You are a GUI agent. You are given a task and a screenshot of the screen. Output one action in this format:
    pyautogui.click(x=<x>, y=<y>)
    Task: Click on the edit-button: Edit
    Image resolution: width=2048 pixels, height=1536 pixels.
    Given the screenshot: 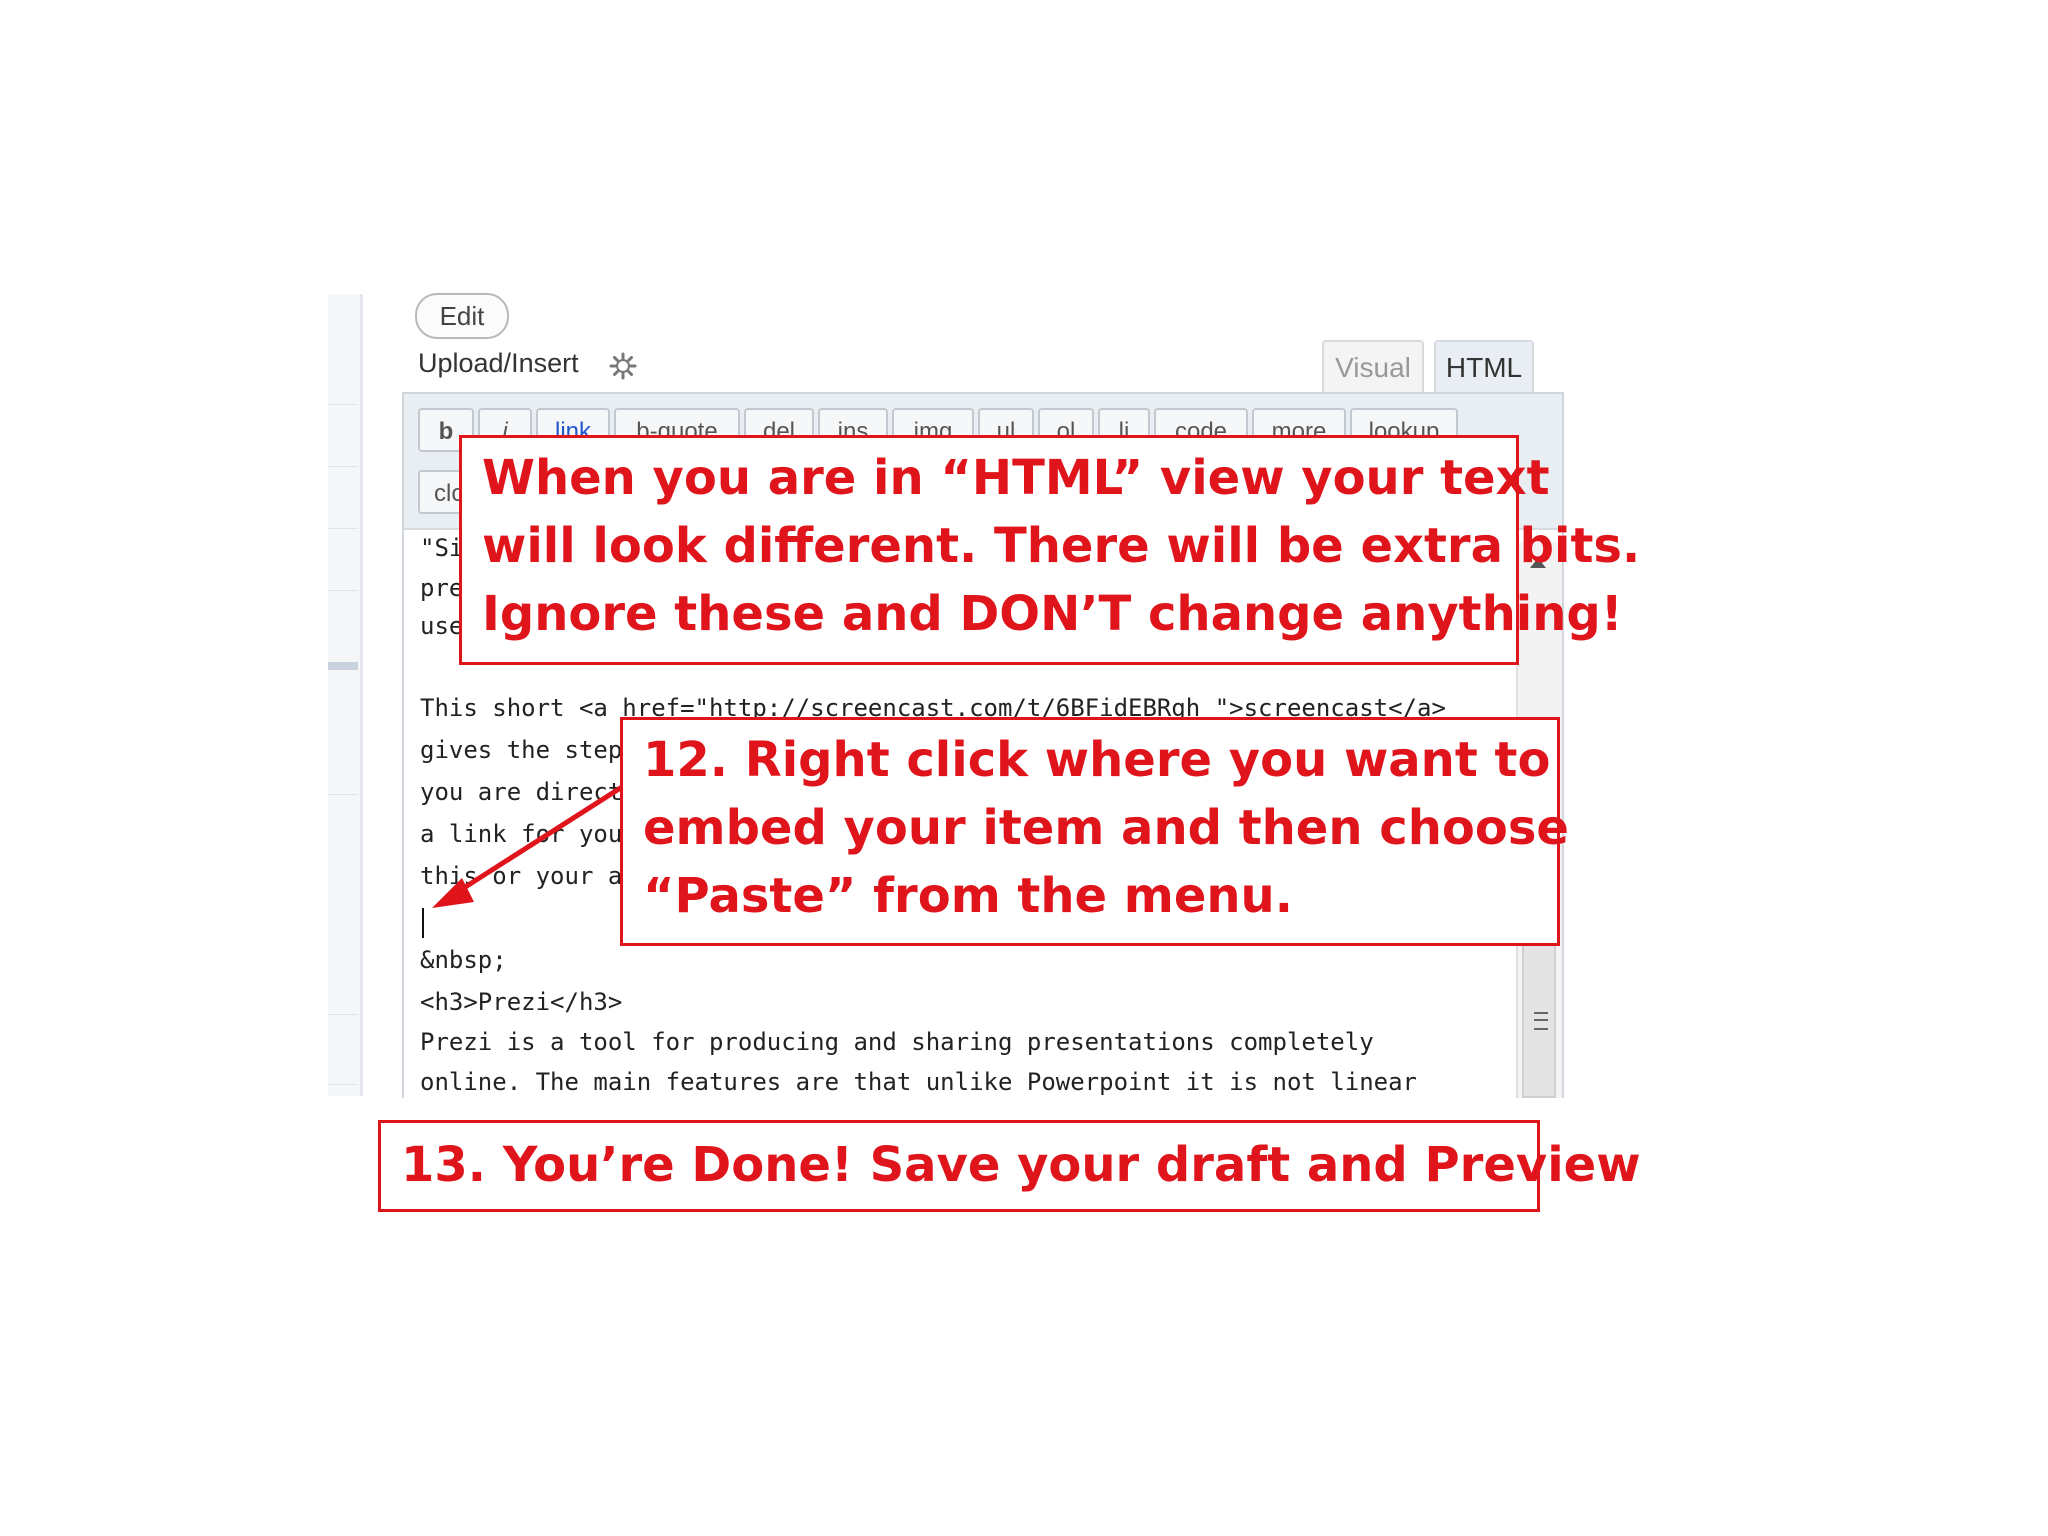 What is the action you would take?
    pyautogui.click(x=462, y=316)
    